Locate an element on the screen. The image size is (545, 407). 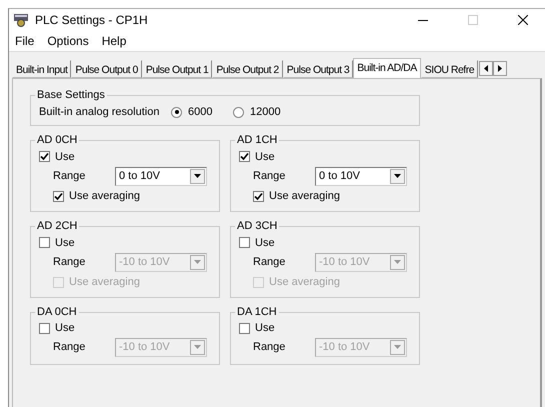
tab: Built-in AD/DA is located at coordinates (387, 68).